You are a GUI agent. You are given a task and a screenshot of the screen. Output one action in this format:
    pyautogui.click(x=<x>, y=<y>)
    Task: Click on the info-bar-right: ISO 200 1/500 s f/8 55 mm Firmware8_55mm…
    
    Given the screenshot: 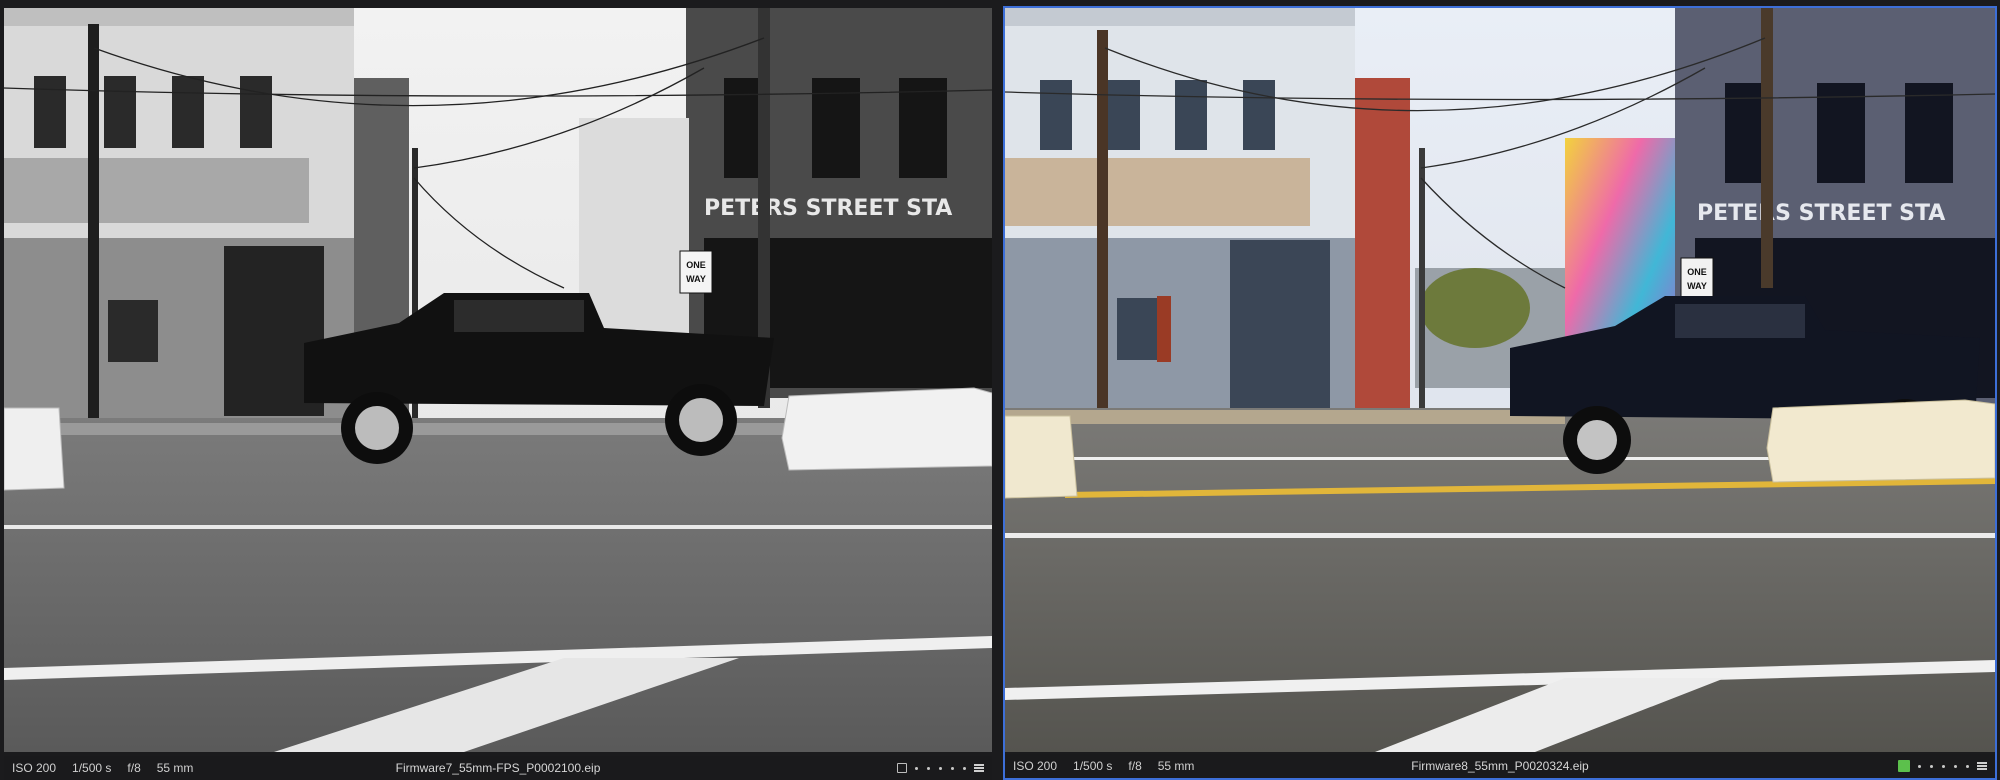 What is the action you would take?
    pyautogui.click(x=1500, y=766)
    